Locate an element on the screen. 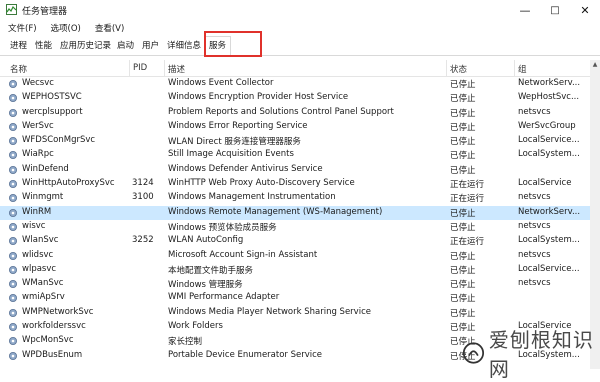 This screenshot has height=382, width=600. window-title: 任务管理器 is located at coordinates (45, 12).